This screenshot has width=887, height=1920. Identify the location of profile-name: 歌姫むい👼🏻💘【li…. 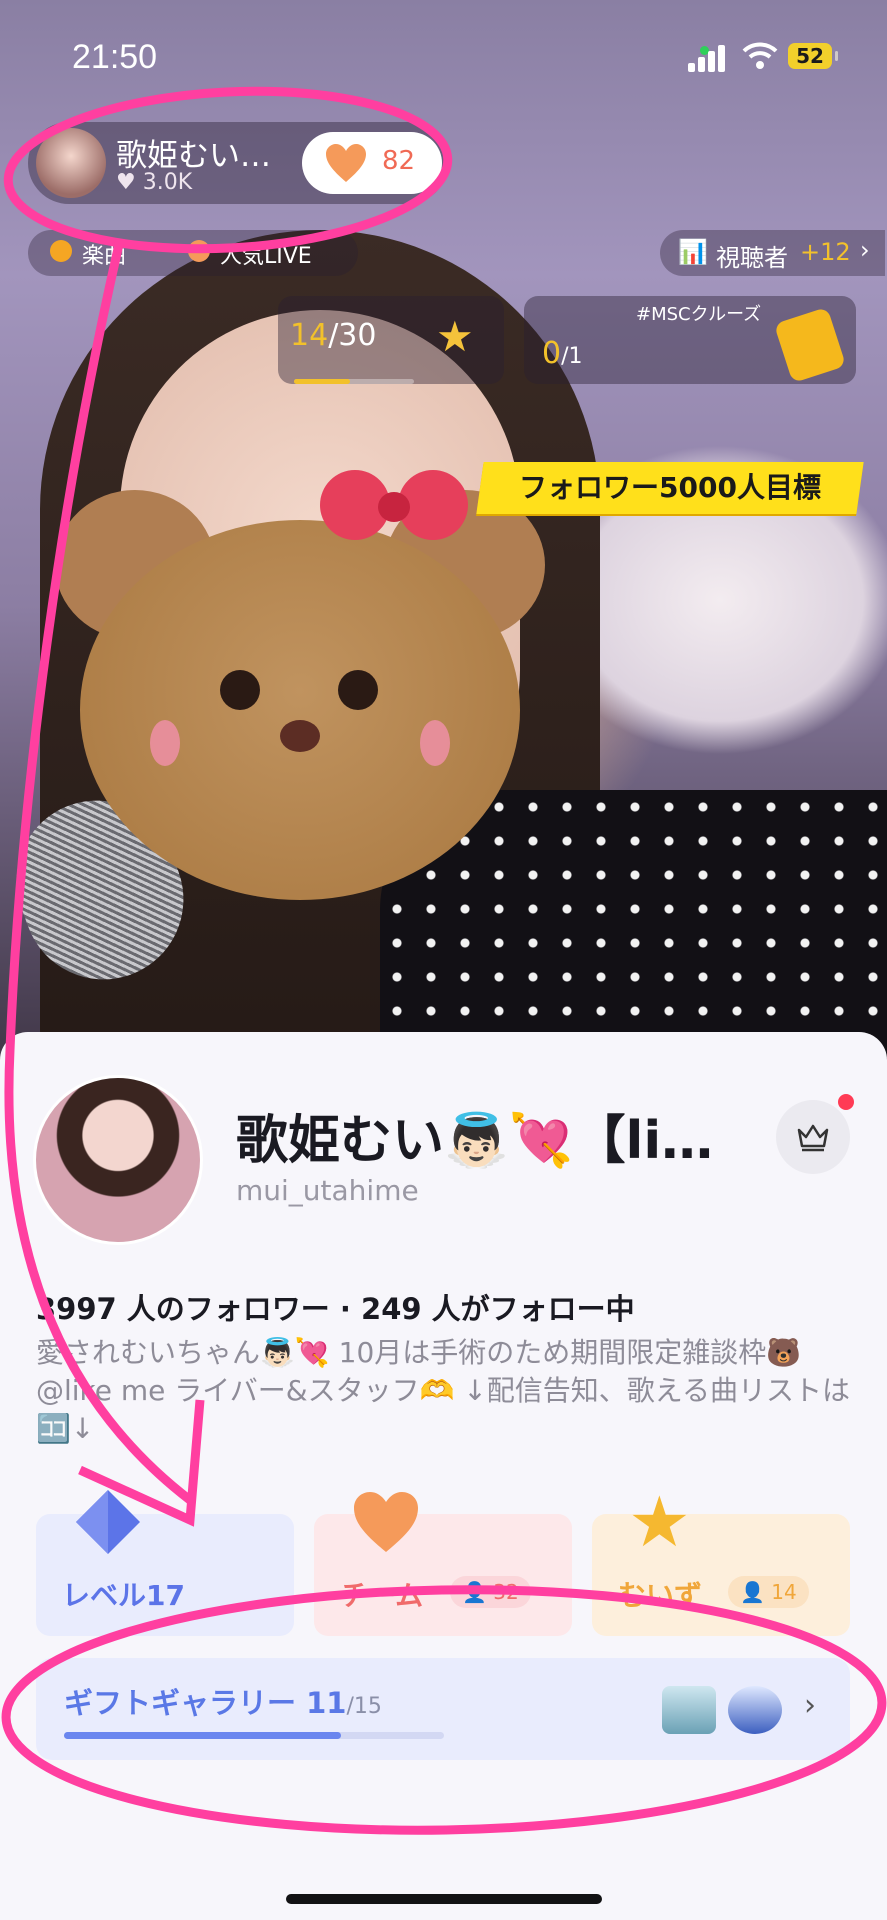
(475, 1141).